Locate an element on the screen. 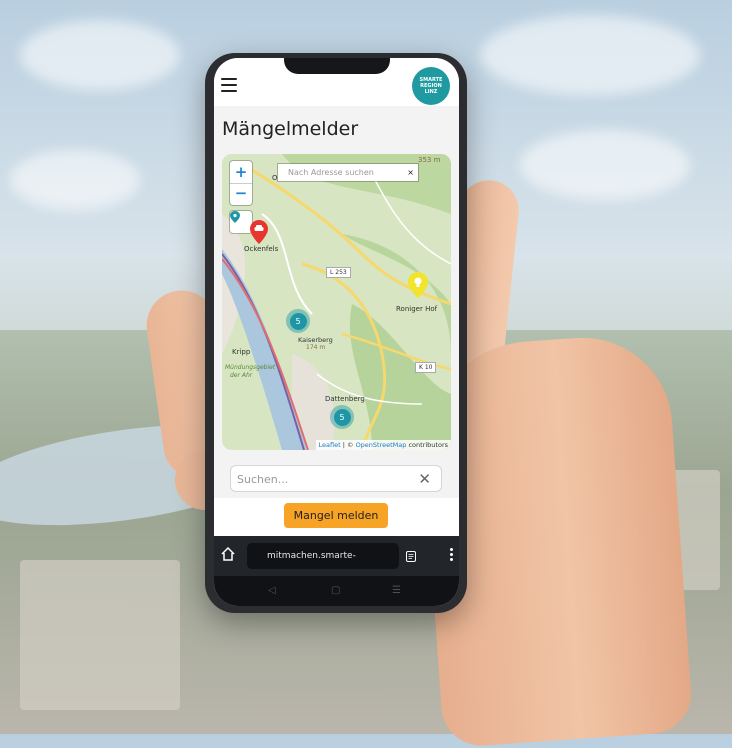 The height and width of the screenshot is (748, 732). map-attribution: Leaflet | © OpenStreetMap contributors is located at coordinates (383, 445).